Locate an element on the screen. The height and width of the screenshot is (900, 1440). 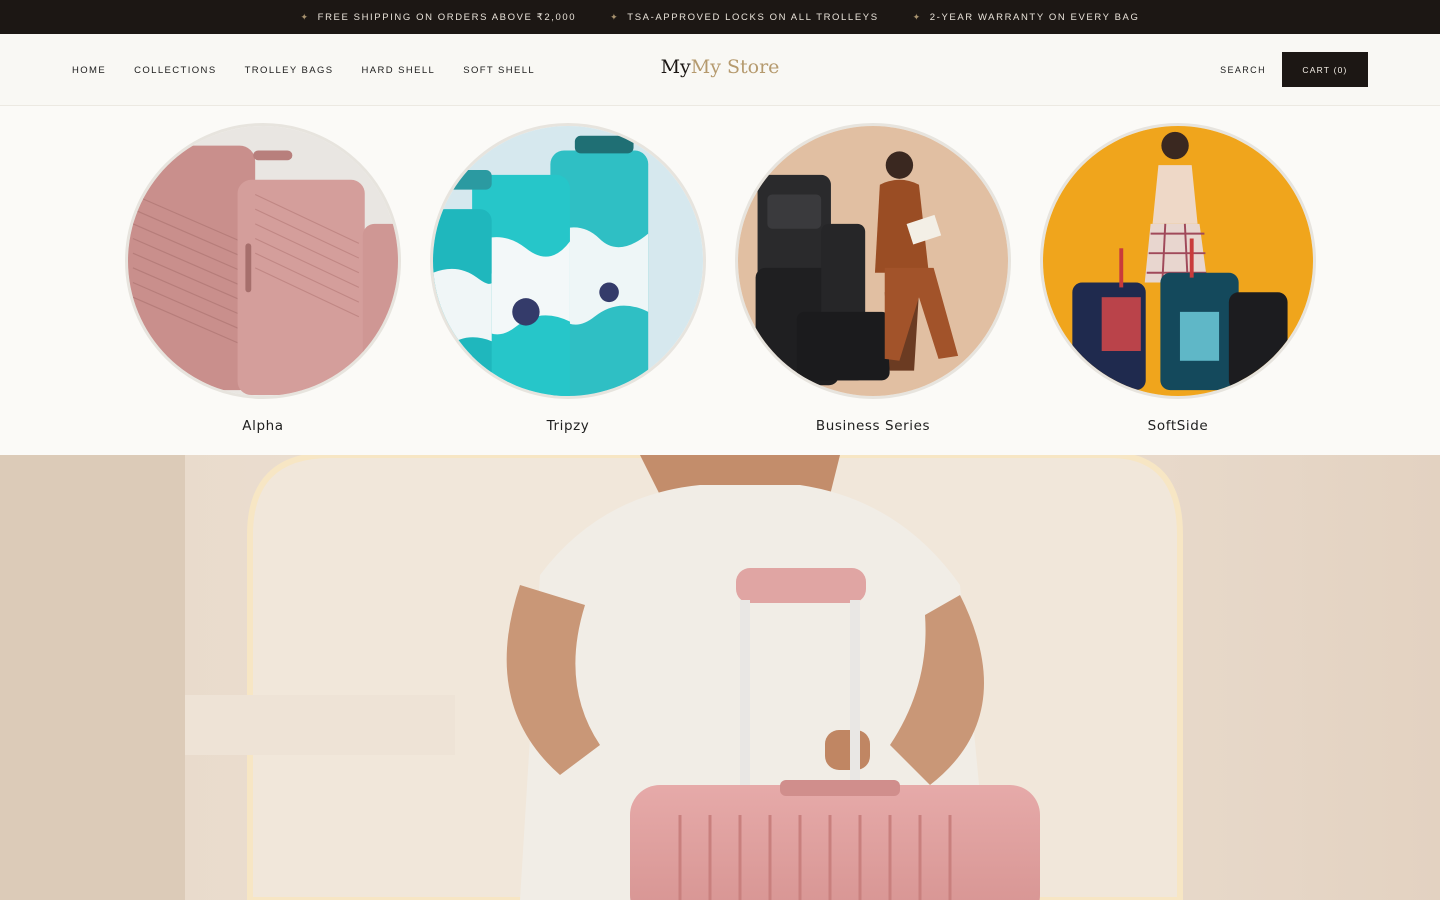
logo-part-2: My Store is located at coordinates (735, 67).